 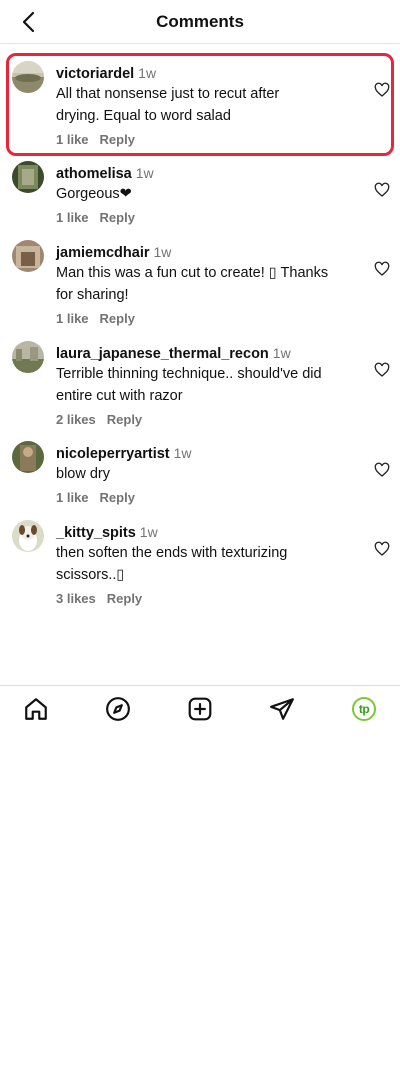 What do you see at coordinates (95, 74) in the screenshot?
I see `comment-username: victoriardel` at bounding box center [95, 74].